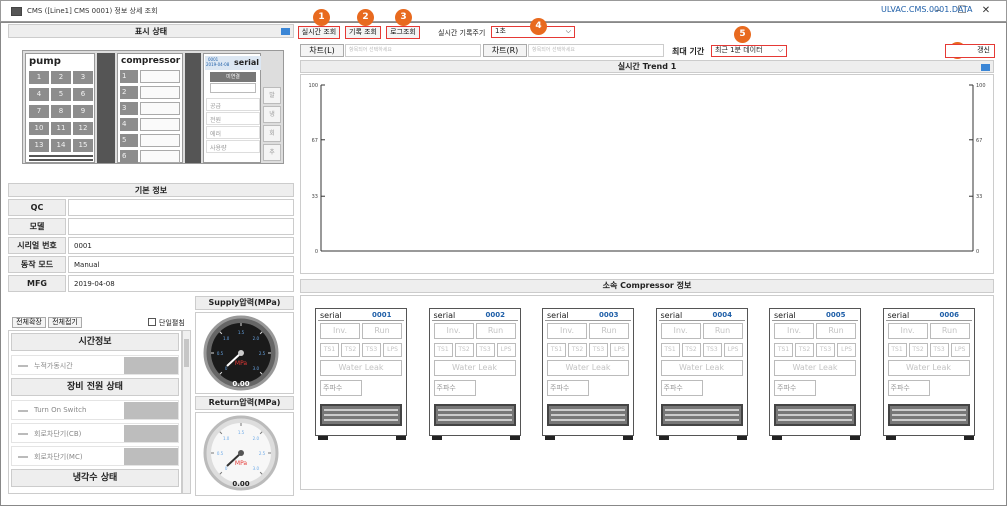 This screenshot has height=506, width=1007. I want to click on serial-row: 에러, so click(233, 132).